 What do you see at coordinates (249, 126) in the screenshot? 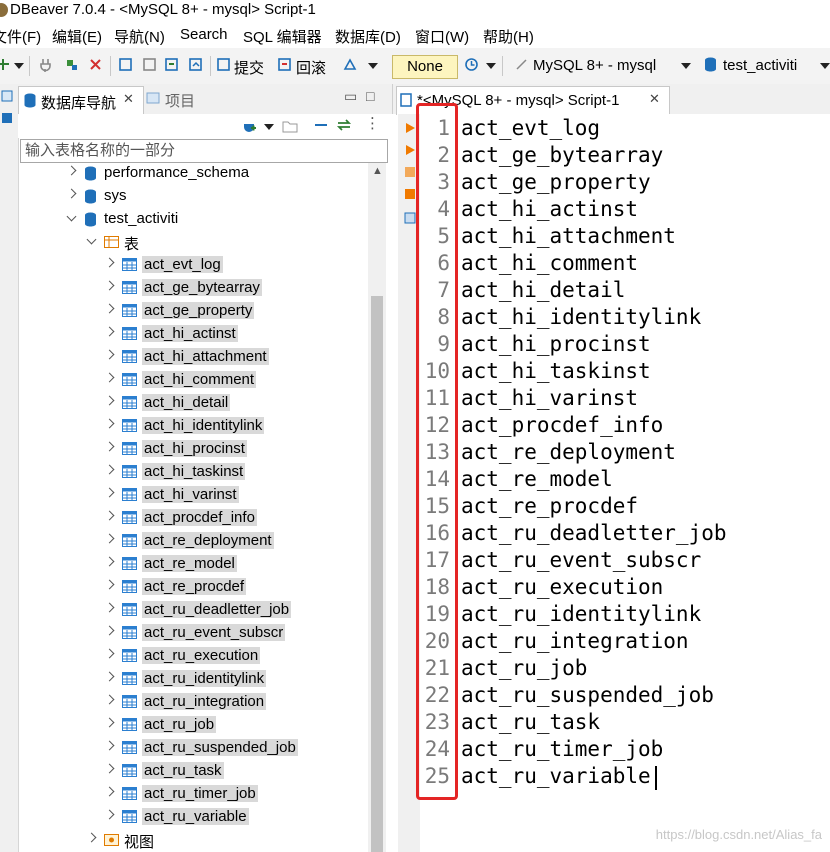
I see `new-connection-plug-icon` at bounding box center [249, 126].